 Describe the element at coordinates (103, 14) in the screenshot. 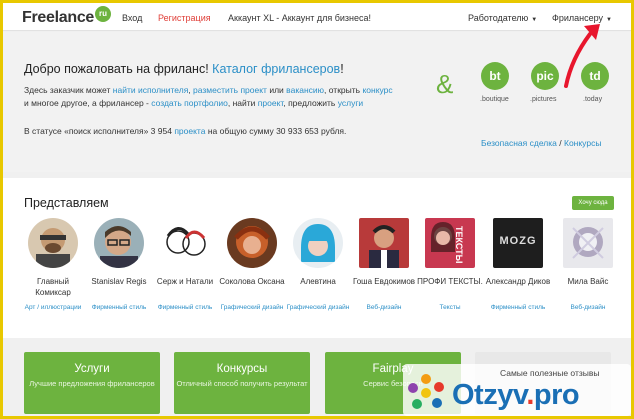

I see `logo-ru-badge: ru` at that location.